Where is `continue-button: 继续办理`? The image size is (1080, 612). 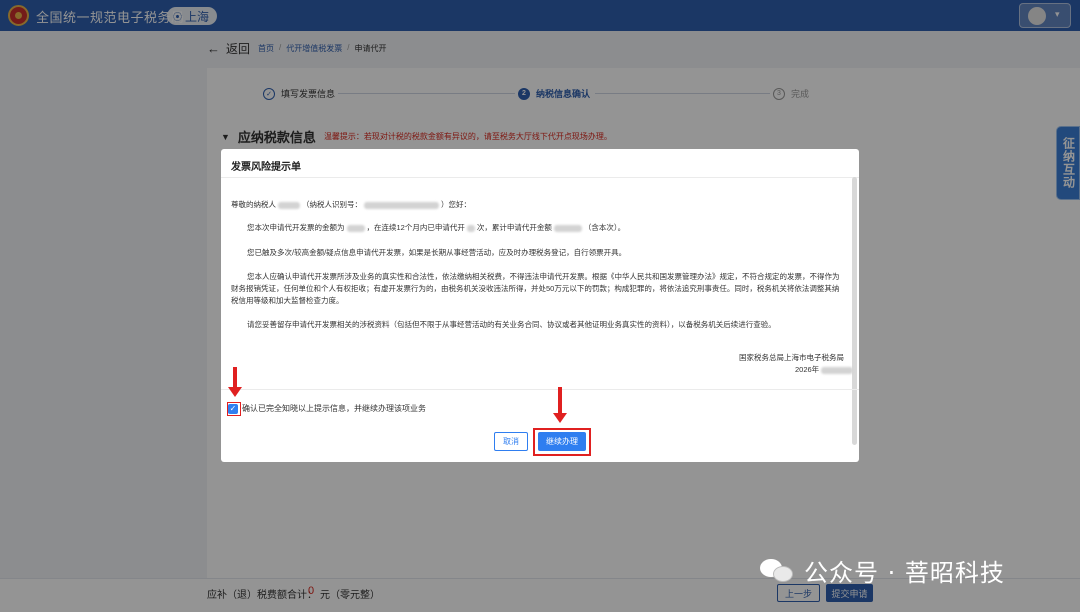 continue-button: 继续办理 is located at coordinates (562, 441).